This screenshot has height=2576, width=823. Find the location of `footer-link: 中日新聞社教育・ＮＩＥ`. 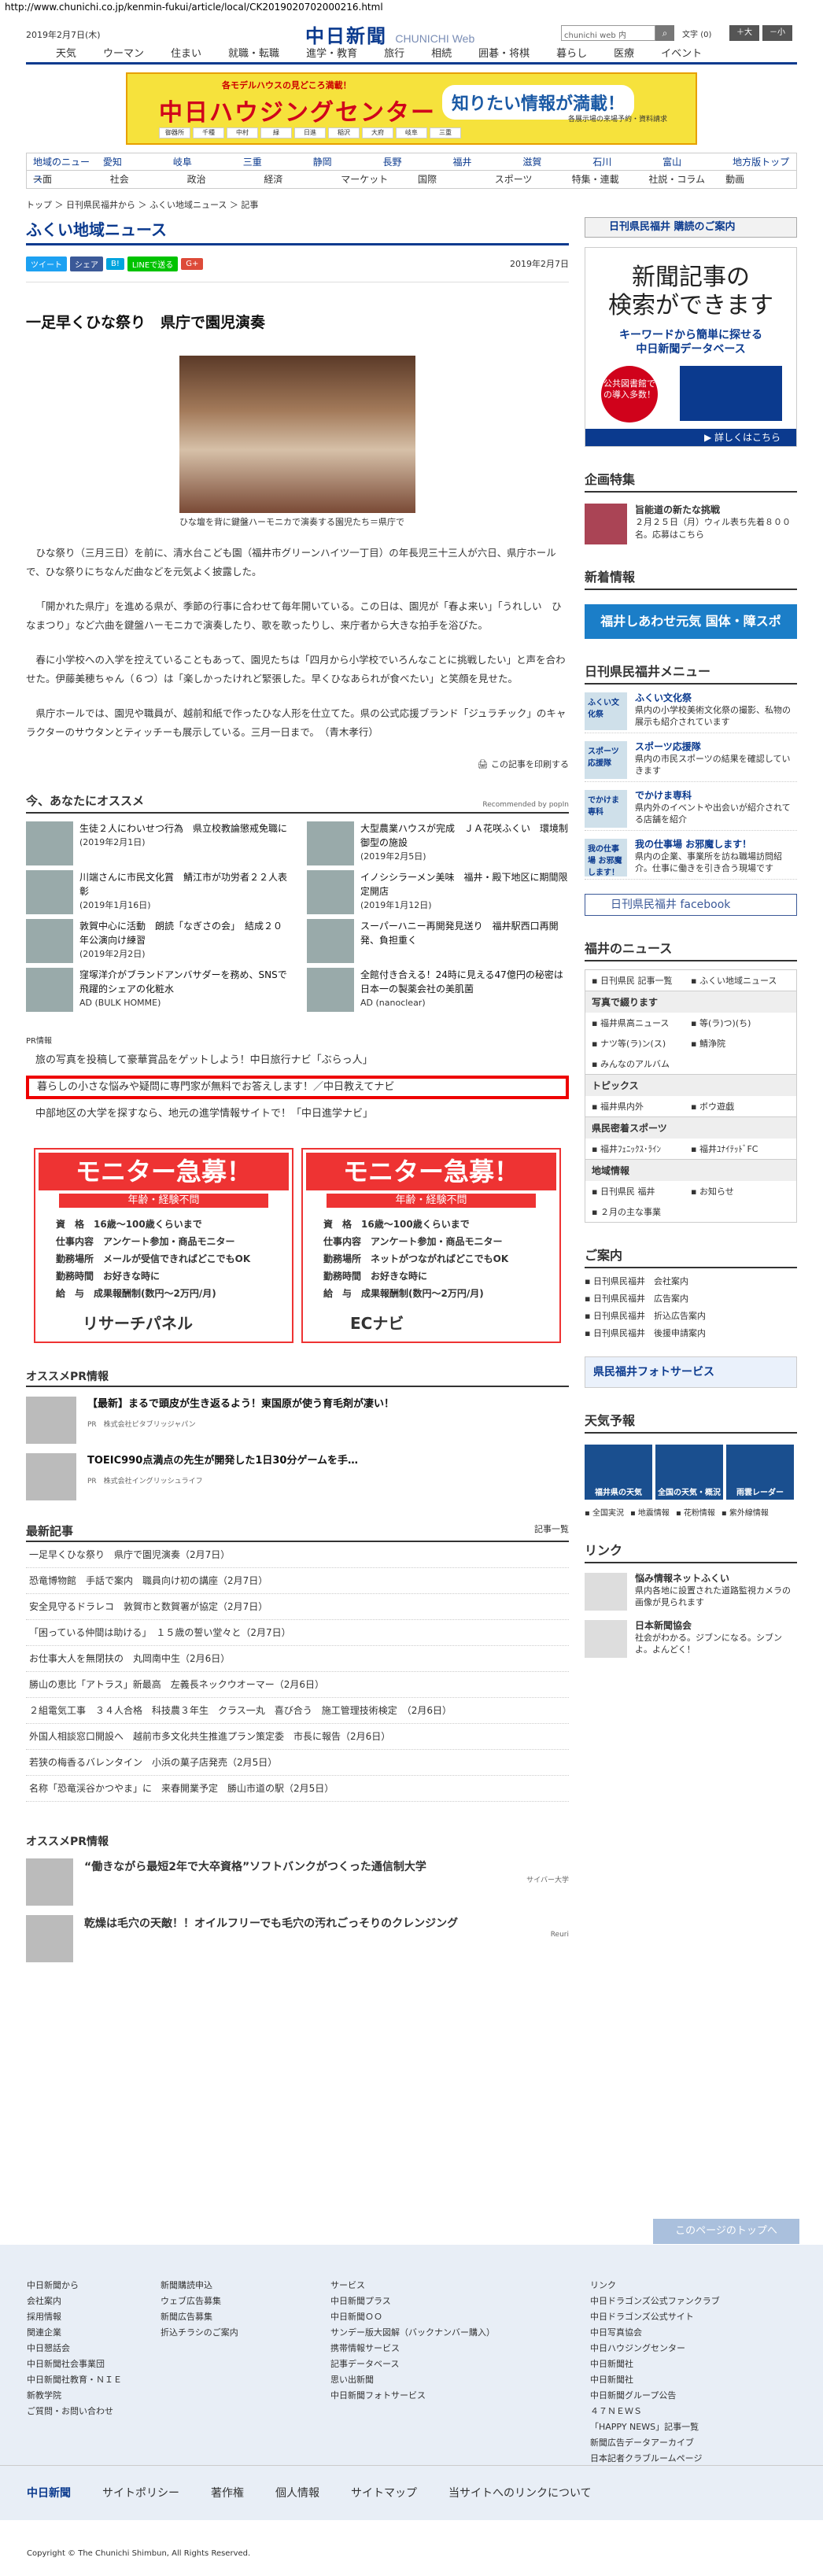

footer-link: 中日新聞社教育・ＮＩＥ is located at coordinates (74, 2380).